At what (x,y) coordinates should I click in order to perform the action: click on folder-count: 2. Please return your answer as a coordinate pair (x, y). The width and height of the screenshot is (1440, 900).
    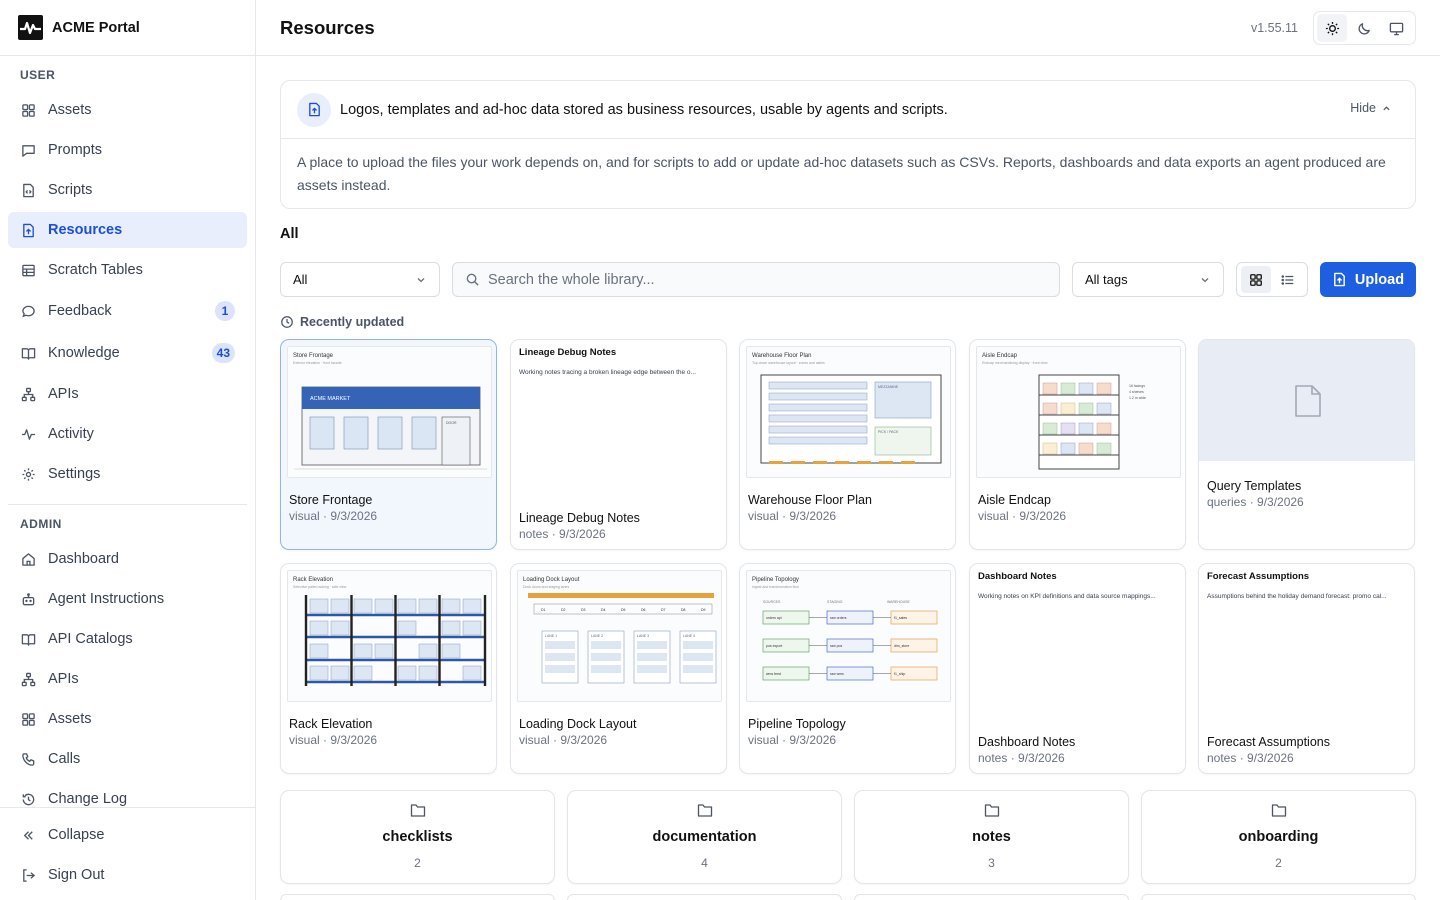
    Looking at the image, I should click on (417, 863).